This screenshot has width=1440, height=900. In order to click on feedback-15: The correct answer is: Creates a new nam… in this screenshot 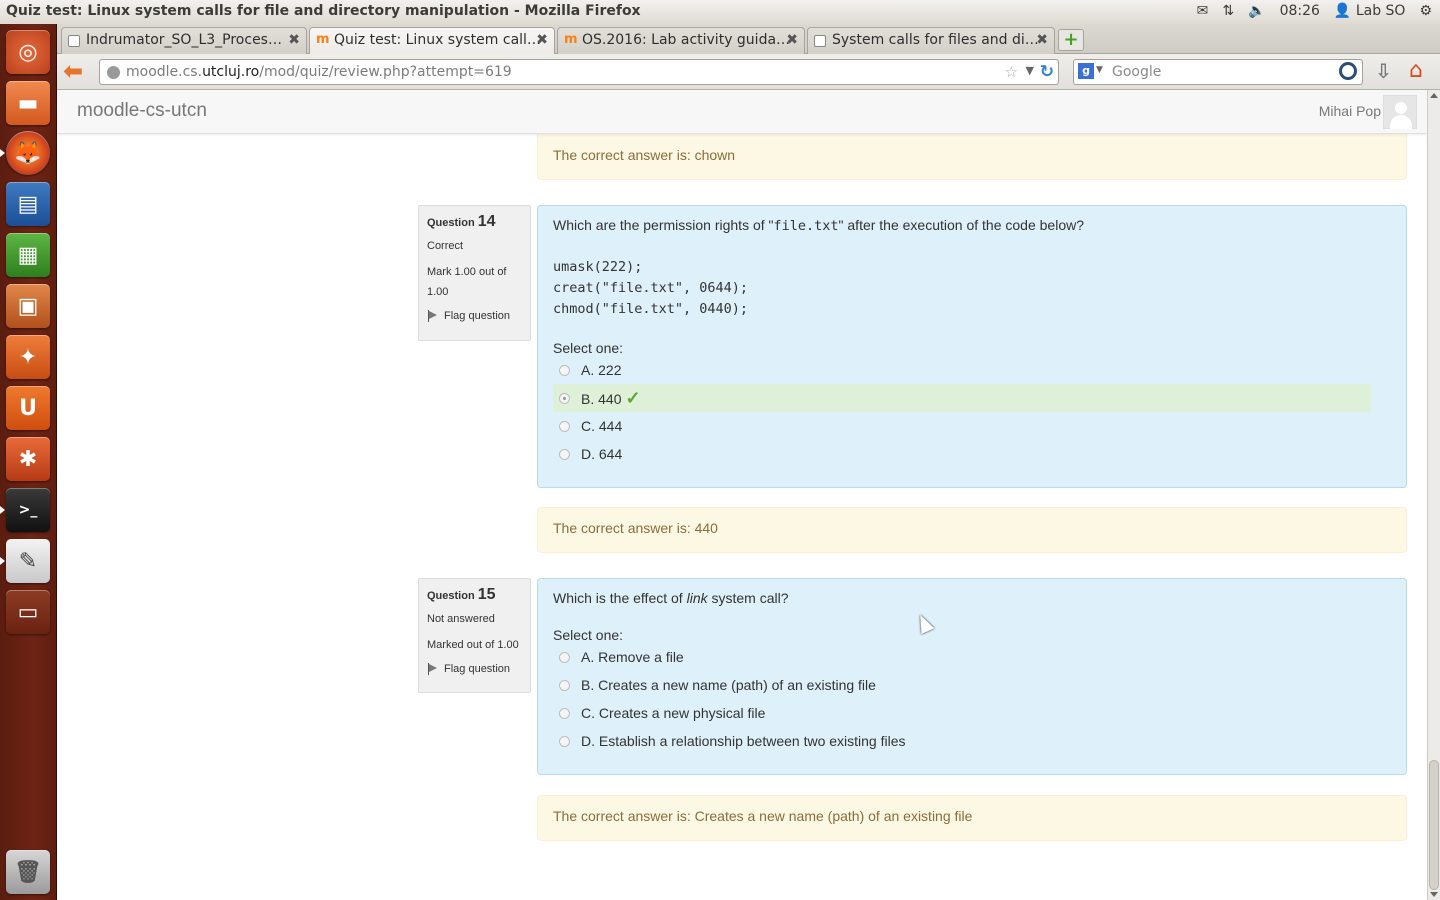, I will do `click(972, 818)`.